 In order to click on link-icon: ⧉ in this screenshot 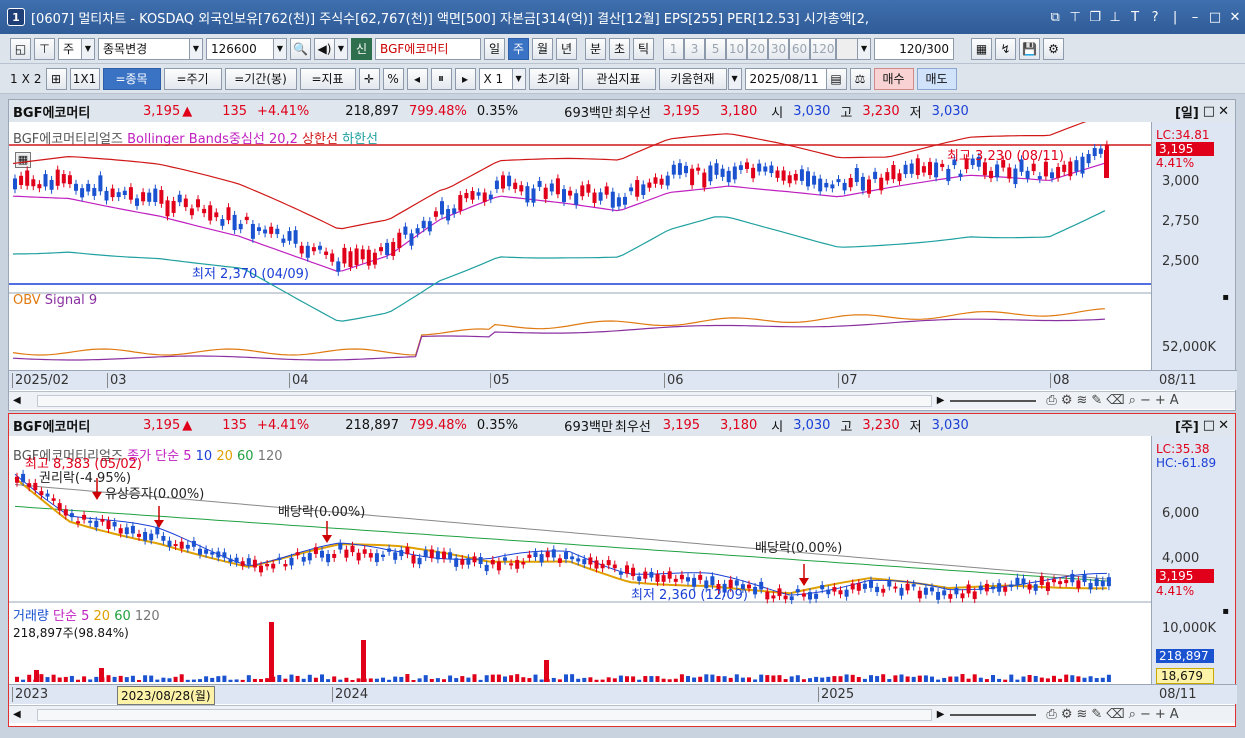, I will do `click(1055, 17)`.